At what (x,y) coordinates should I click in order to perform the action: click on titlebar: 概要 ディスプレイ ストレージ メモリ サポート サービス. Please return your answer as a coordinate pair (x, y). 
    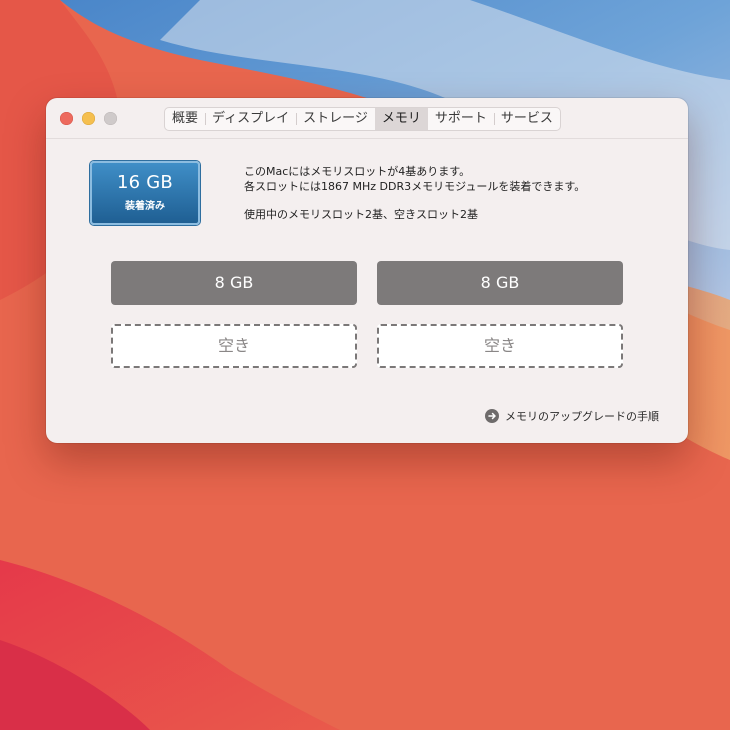
    Looking at the image, I should click on (367, 118).